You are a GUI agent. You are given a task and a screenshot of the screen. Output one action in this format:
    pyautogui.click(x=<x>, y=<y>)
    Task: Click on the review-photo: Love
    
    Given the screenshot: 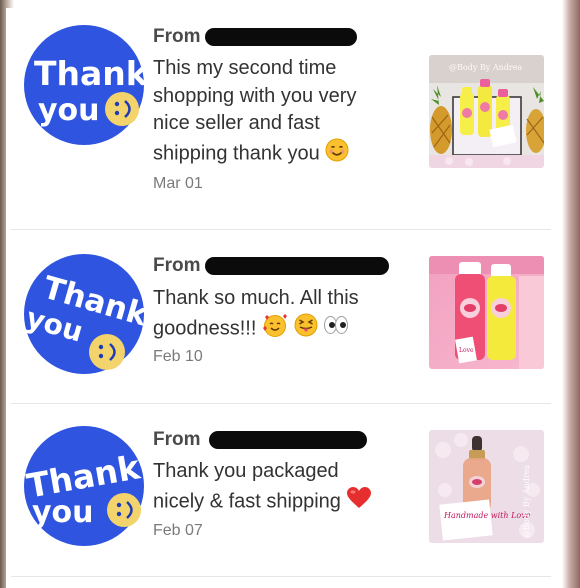 What is the action you would take?
    pyautogui.click(x=486, y=312)
    